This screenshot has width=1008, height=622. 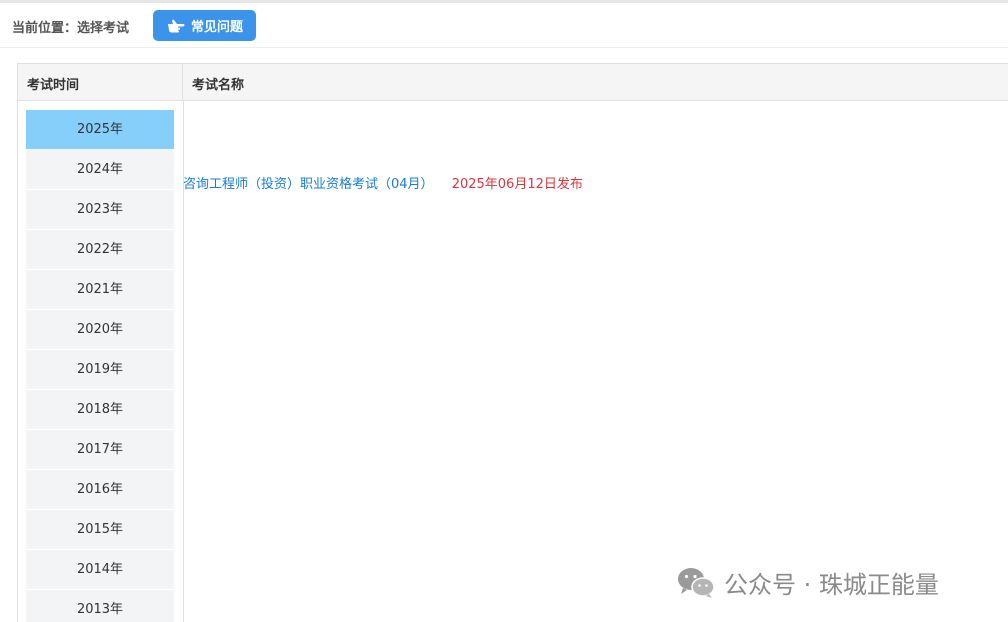 What do you see at coordinates (100, 490) in the screenshot?
I see `year-item: 2016年` at bounding box center [100, 490].